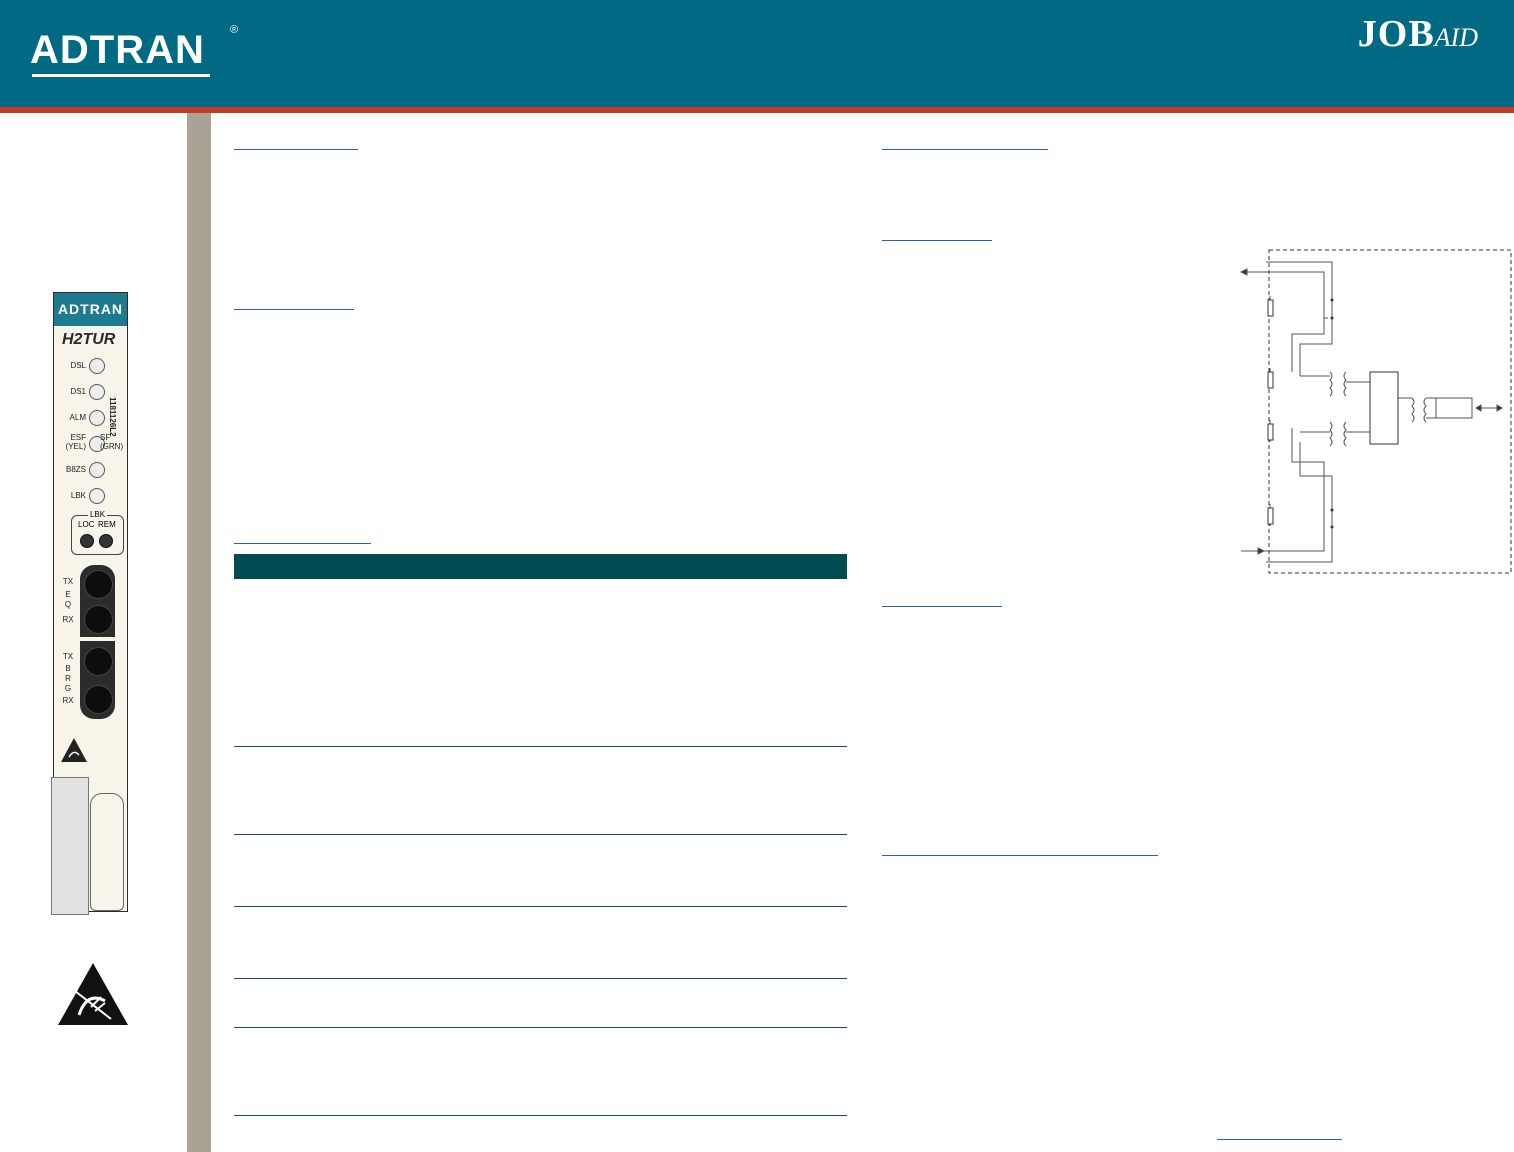  What do you see at coordinates (1279, 1139) in the screenshot?
I see `contact-link-underline` at bounding box center [1279, 1139].